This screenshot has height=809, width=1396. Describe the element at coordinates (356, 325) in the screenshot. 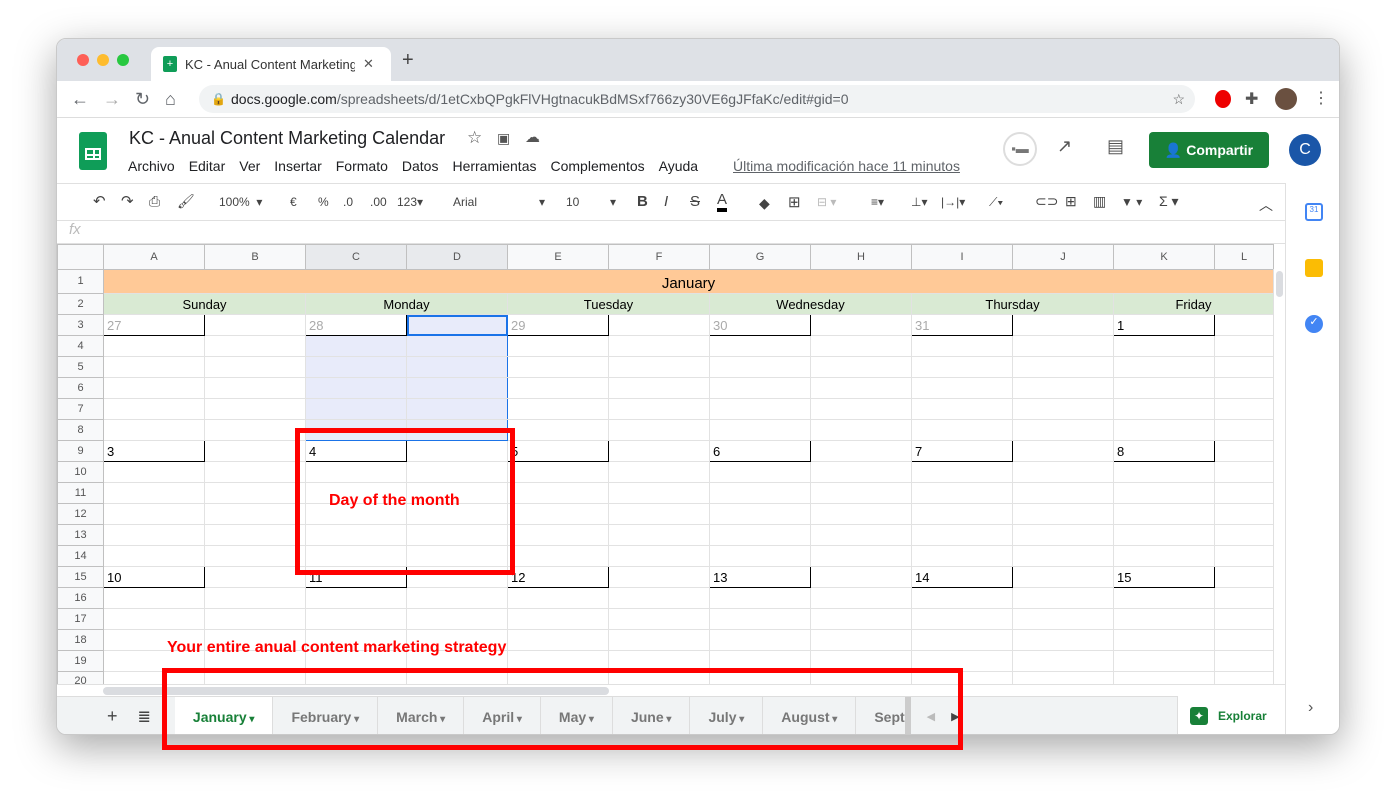

I see `date-cell: 28` at that location.